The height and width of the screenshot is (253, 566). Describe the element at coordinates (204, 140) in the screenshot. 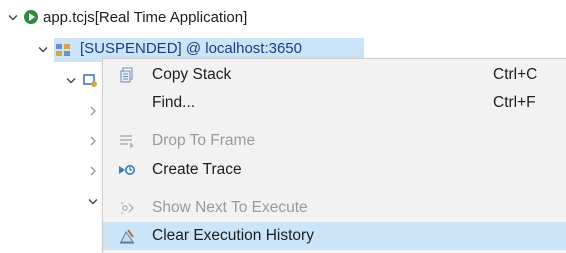

I see `menu-item-label: Drop To Frame` at that location.